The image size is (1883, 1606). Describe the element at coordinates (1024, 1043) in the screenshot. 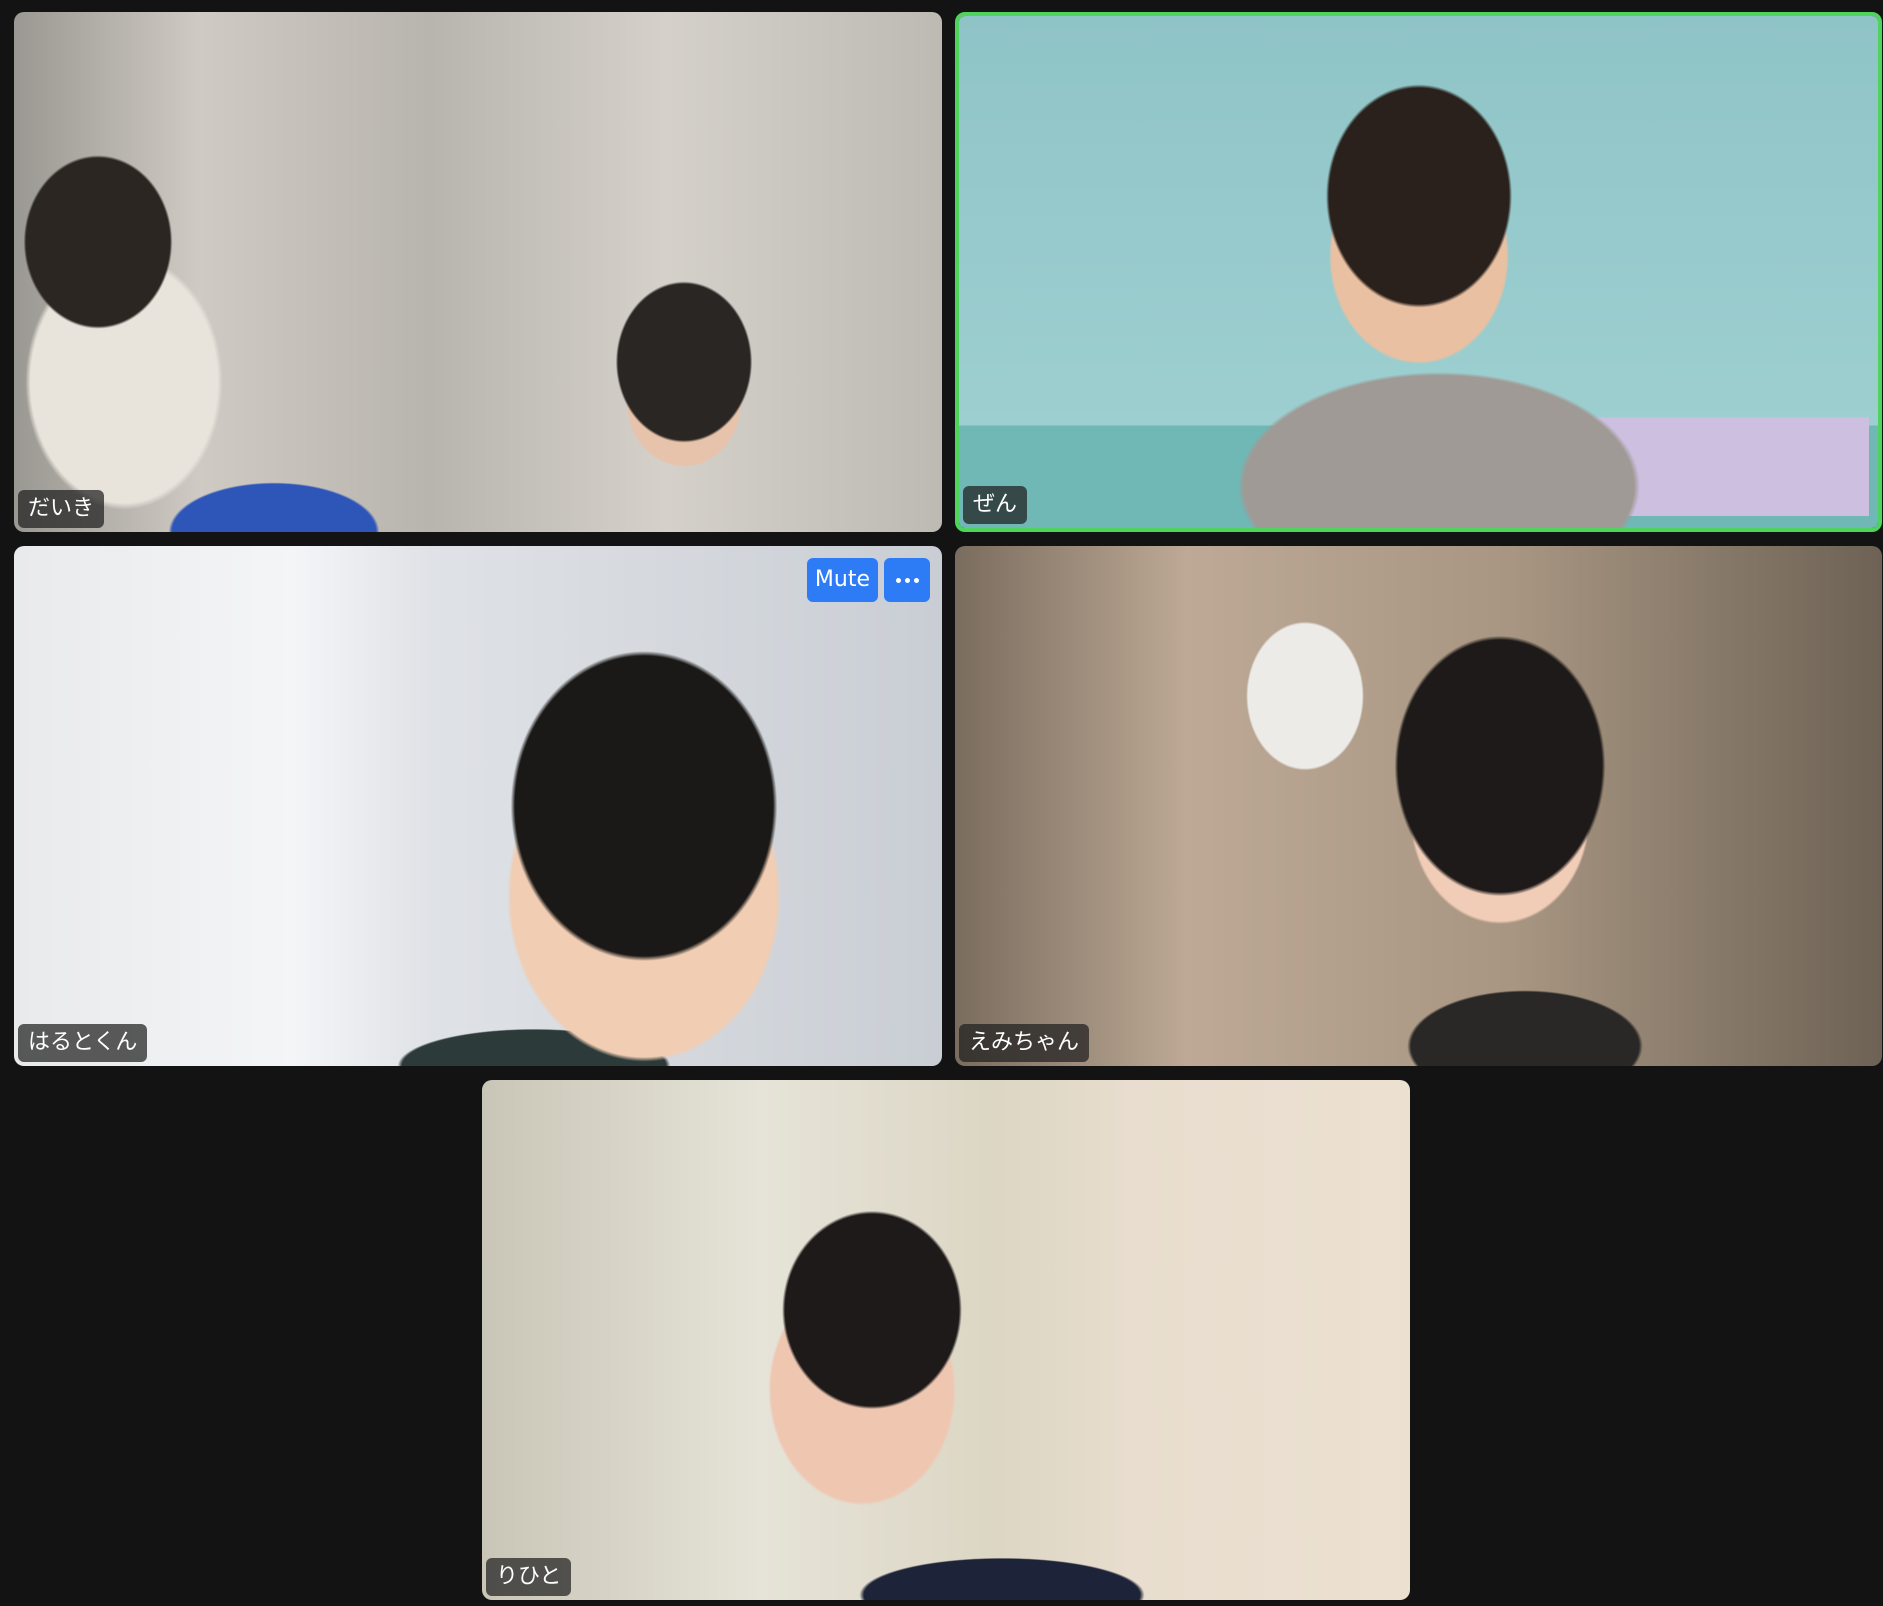

I see `participant-name-label: えみちゃん` at that location.